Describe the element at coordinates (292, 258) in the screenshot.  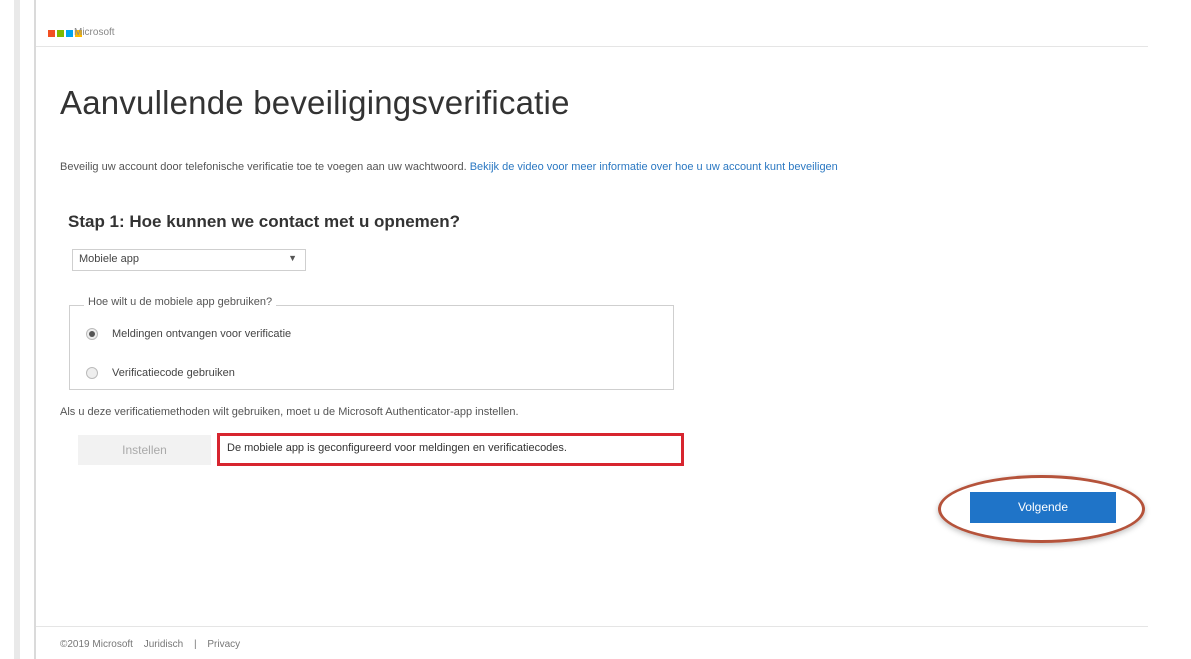
I see `dropdown-caret-icon: ▼` at that location.